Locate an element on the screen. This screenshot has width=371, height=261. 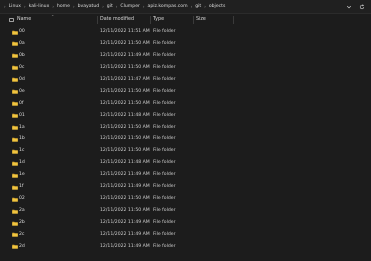
chevron-down-icon is located at coordinates (349, 7).